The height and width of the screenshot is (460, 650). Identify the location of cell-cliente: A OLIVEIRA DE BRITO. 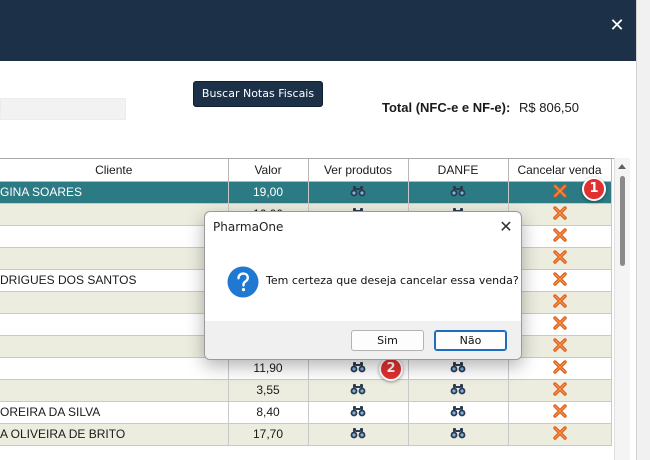
(114, 434).